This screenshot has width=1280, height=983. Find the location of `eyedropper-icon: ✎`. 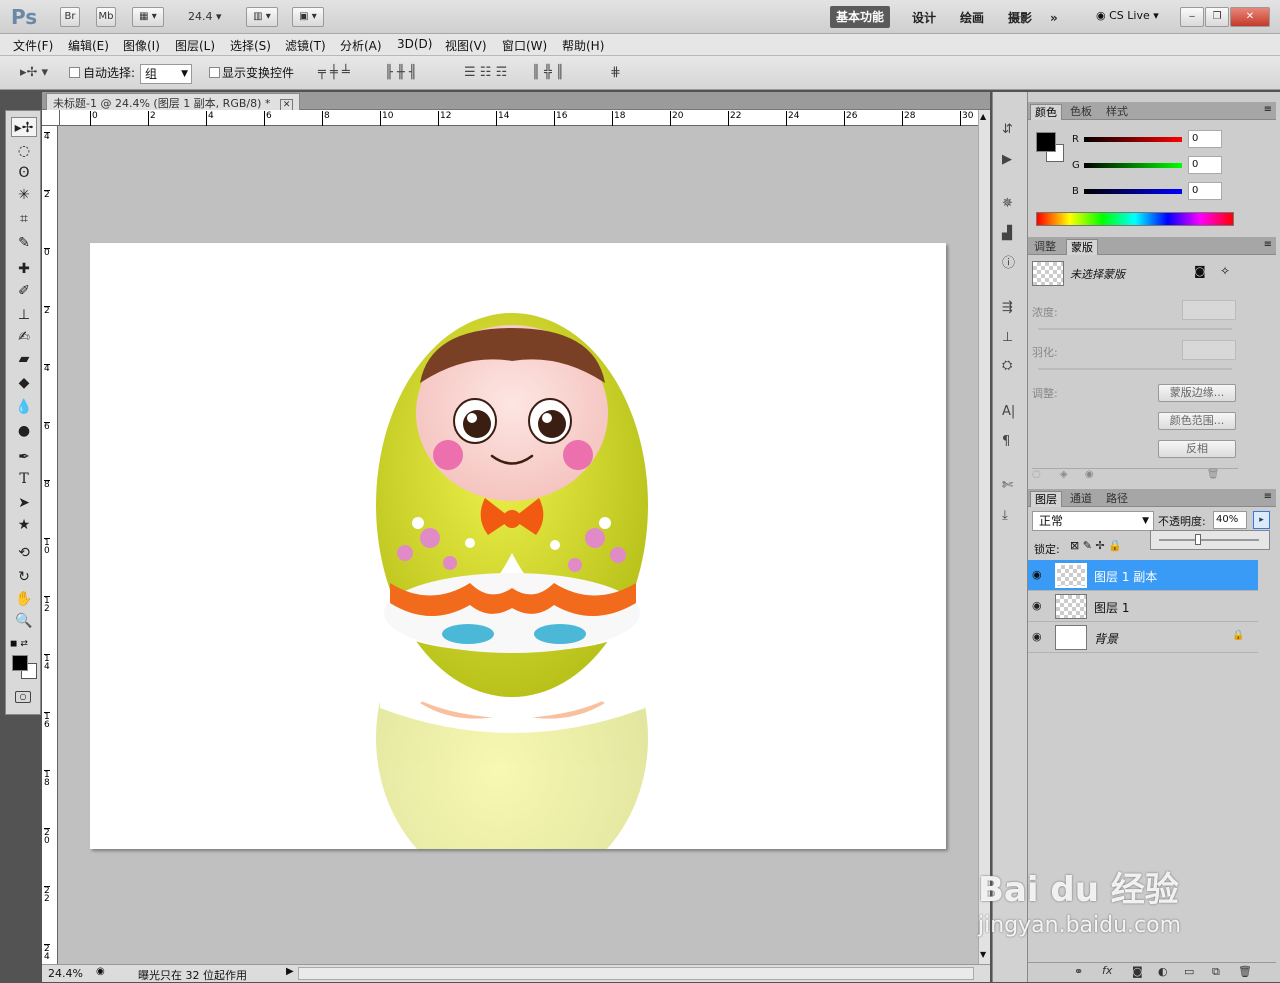

eyedropper-icon: ✎ is located at coordinates (24, 243).